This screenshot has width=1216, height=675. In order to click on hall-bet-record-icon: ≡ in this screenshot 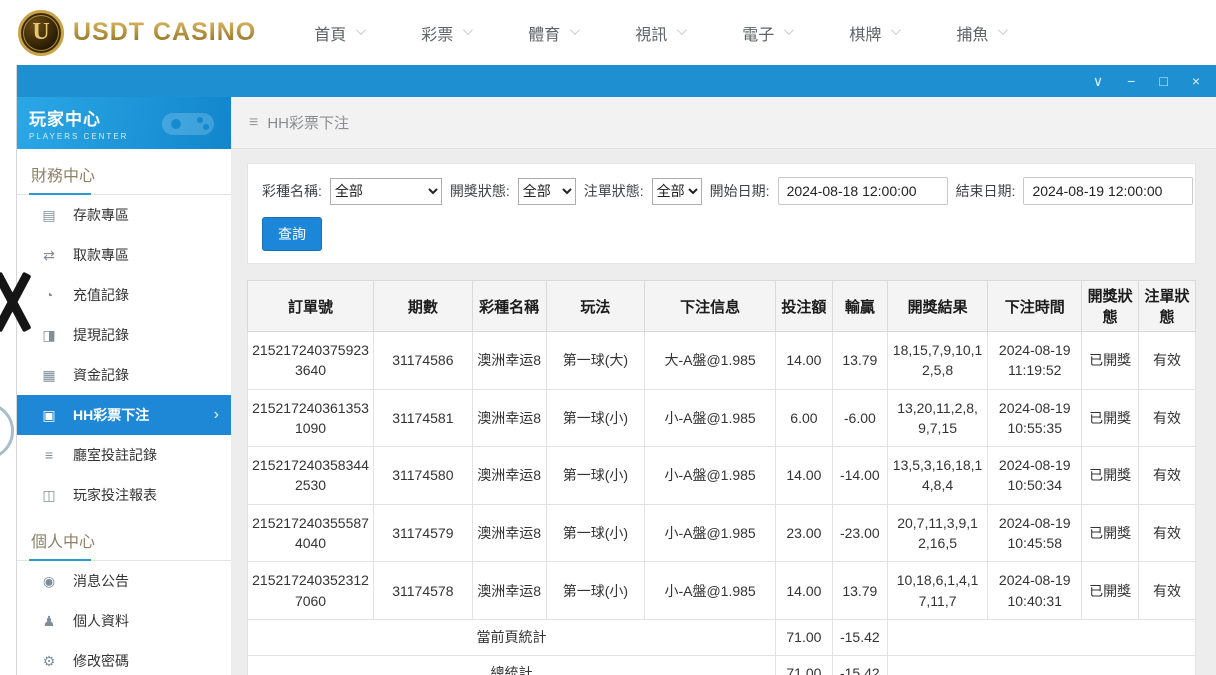, I will do `click(49, 455)`.